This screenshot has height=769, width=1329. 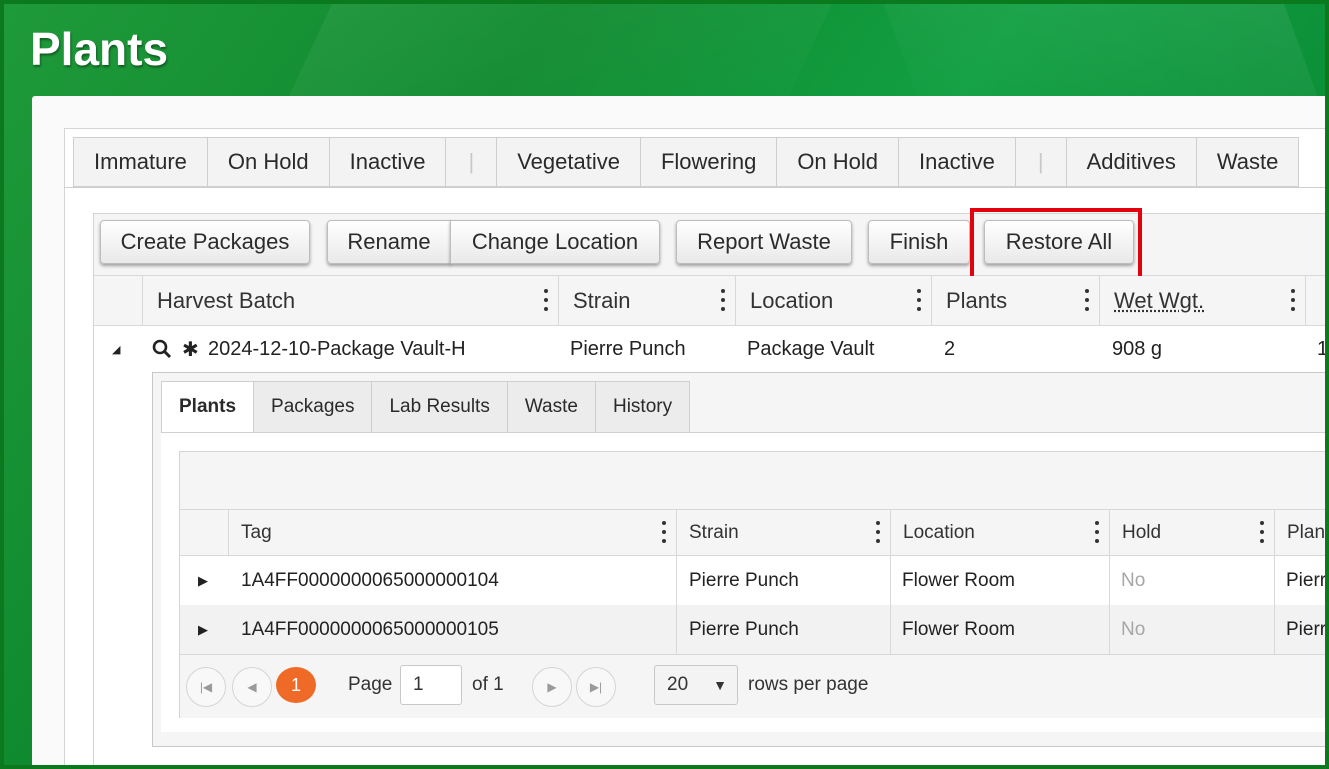 I want to click on tab-immature: Immature, so click(x=140, y=162).